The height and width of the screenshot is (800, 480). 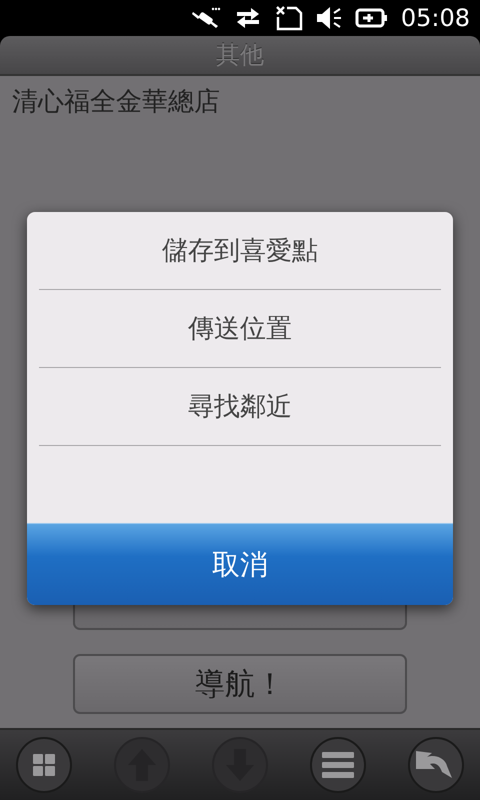 I want to click on place-name: 清心福全金華總店, so click(x=116, y=102).